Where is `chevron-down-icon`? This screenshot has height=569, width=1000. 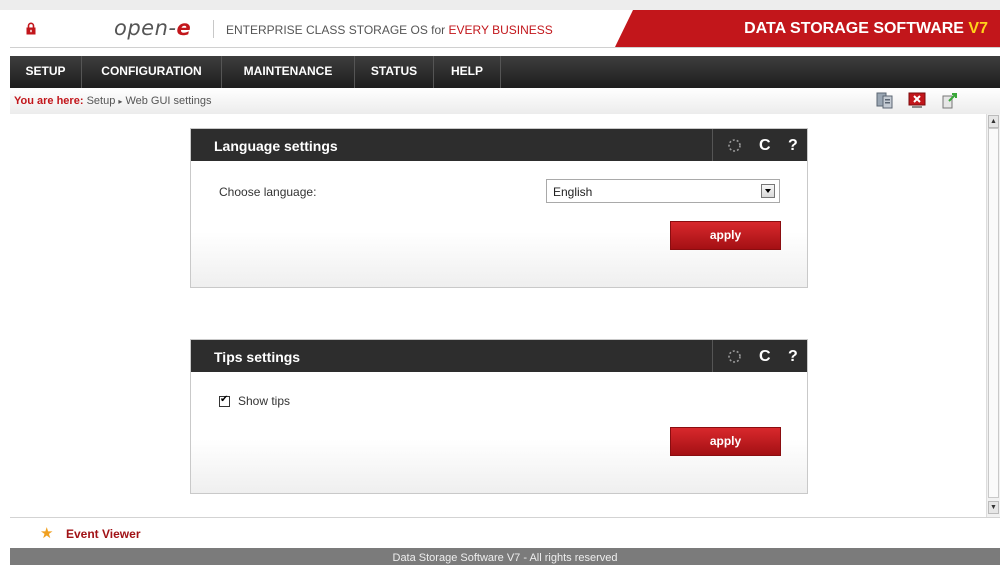 chevron-down-icon is located at coordinates (768, 191).